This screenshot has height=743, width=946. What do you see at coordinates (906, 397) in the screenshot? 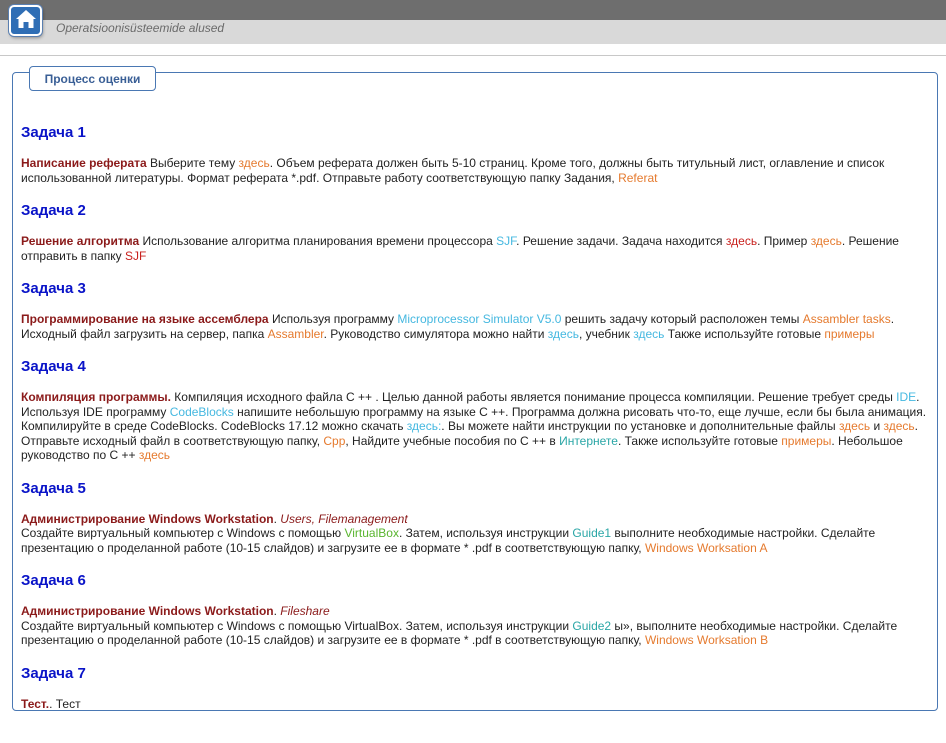
I see `ide-link: IDE` at bounding box center [906, 397].